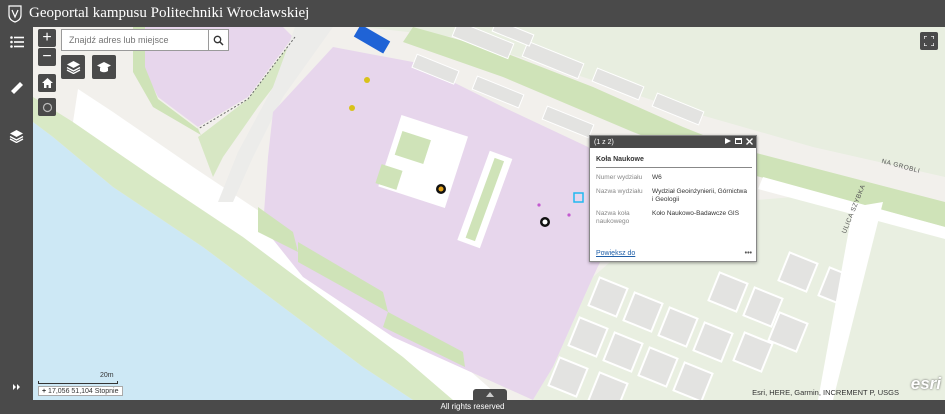  What do you see at coordinates (619, 191) in the screenshot?
I see `popup-row-label: Nazwa wydziału` at bounding box center [619, 191].